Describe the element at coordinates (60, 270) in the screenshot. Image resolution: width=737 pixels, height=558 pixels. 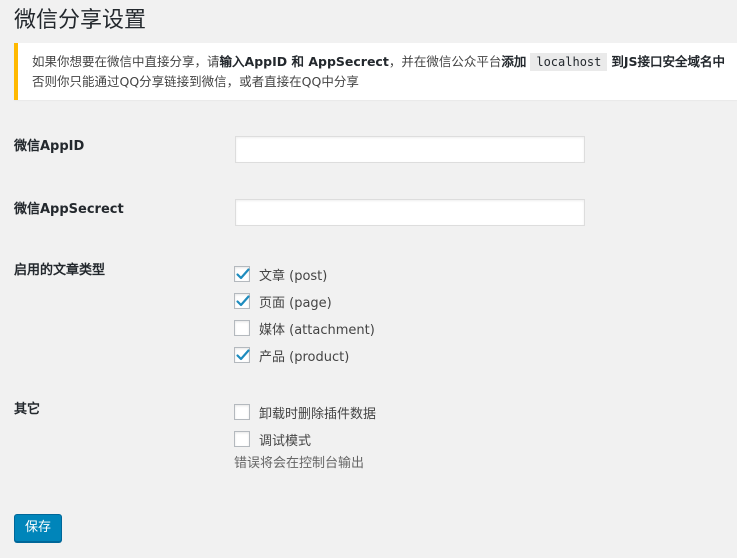
I see `post-types-label: 启用的文章类型` at that location.